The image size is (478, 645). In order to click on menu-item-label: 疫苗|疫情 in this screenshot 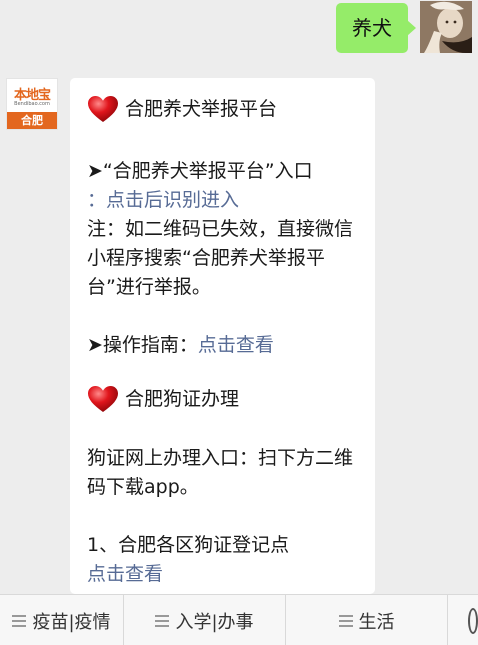, I will do `click(71, 622)`.